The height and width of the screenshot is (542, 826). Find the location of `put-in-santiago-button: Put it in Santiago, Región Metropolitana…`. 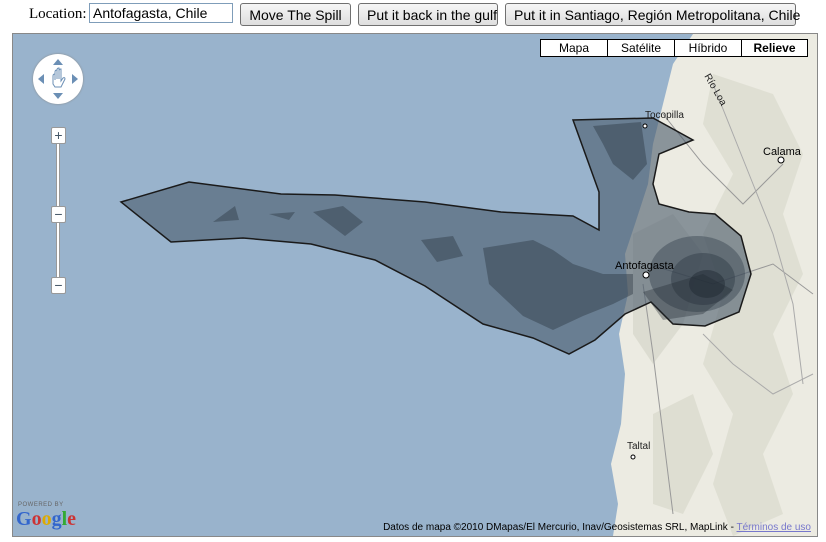

put-in-santiago-button: Put it in Santiago, Región Metropolitana… is located at coordinates (652, 14).